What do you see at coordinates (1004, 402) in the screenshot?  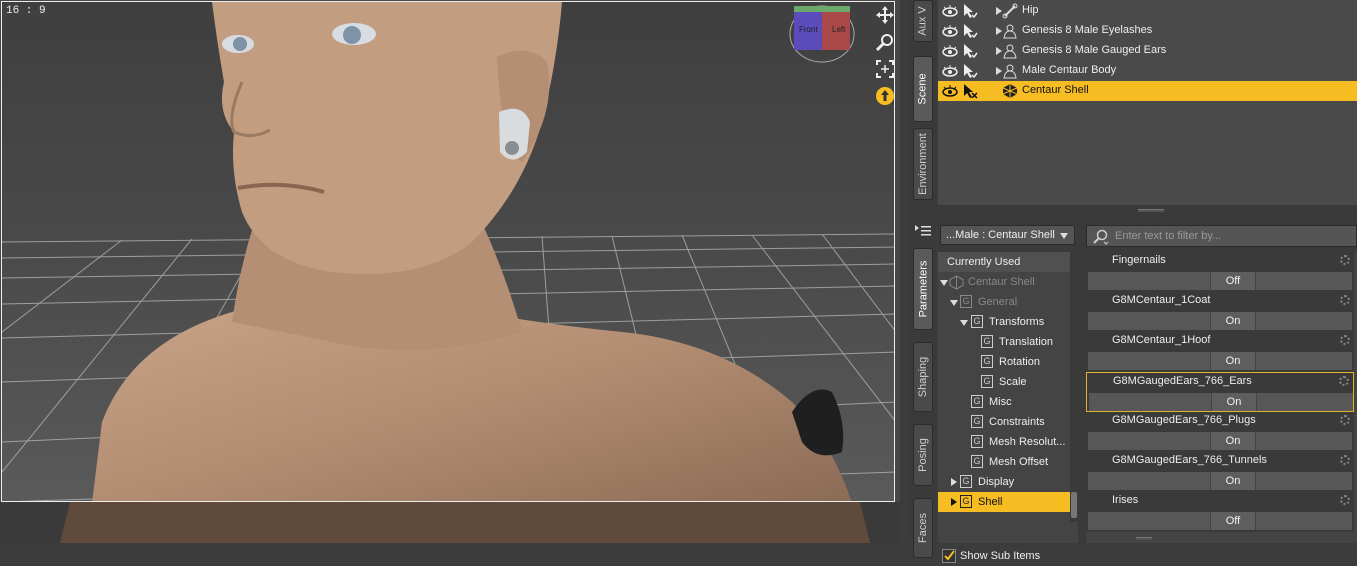 I see `tree-item-misc: G Misc` at bounding box center [1004, 402].